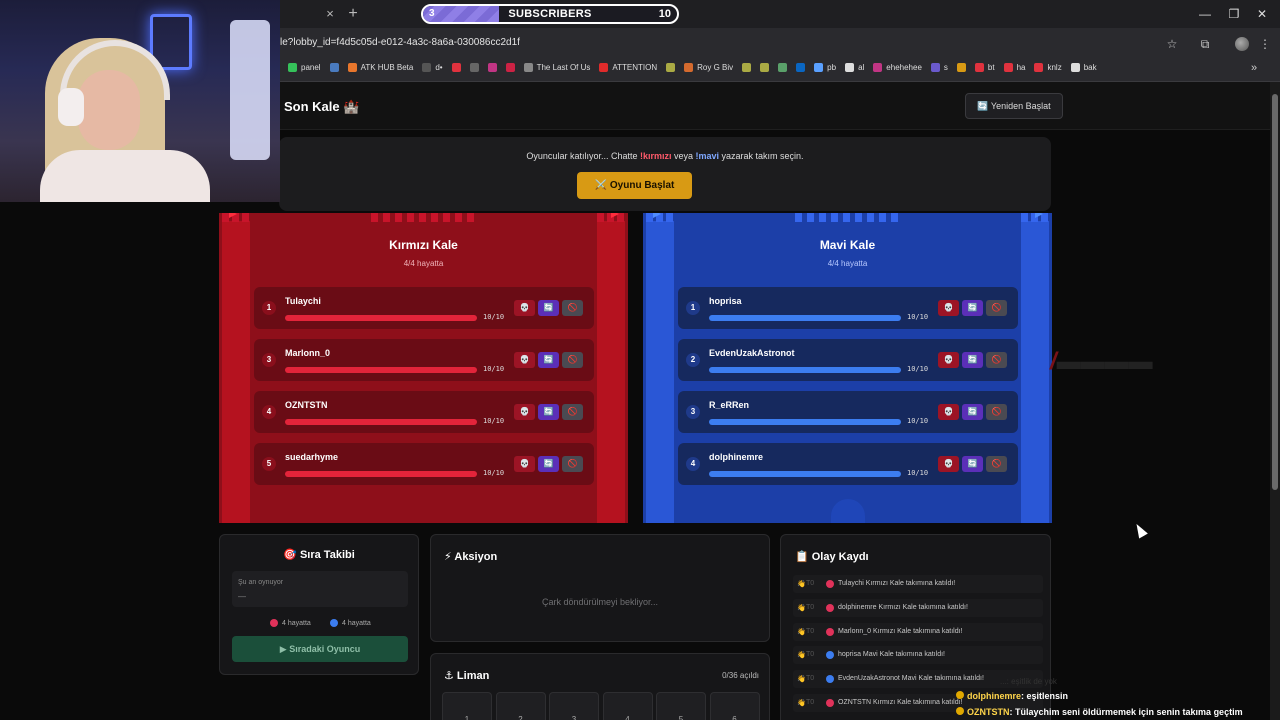  Describe the element at coordinates (303, 301) in the screenshot. I see `player-name: Tulaychi` at that location.